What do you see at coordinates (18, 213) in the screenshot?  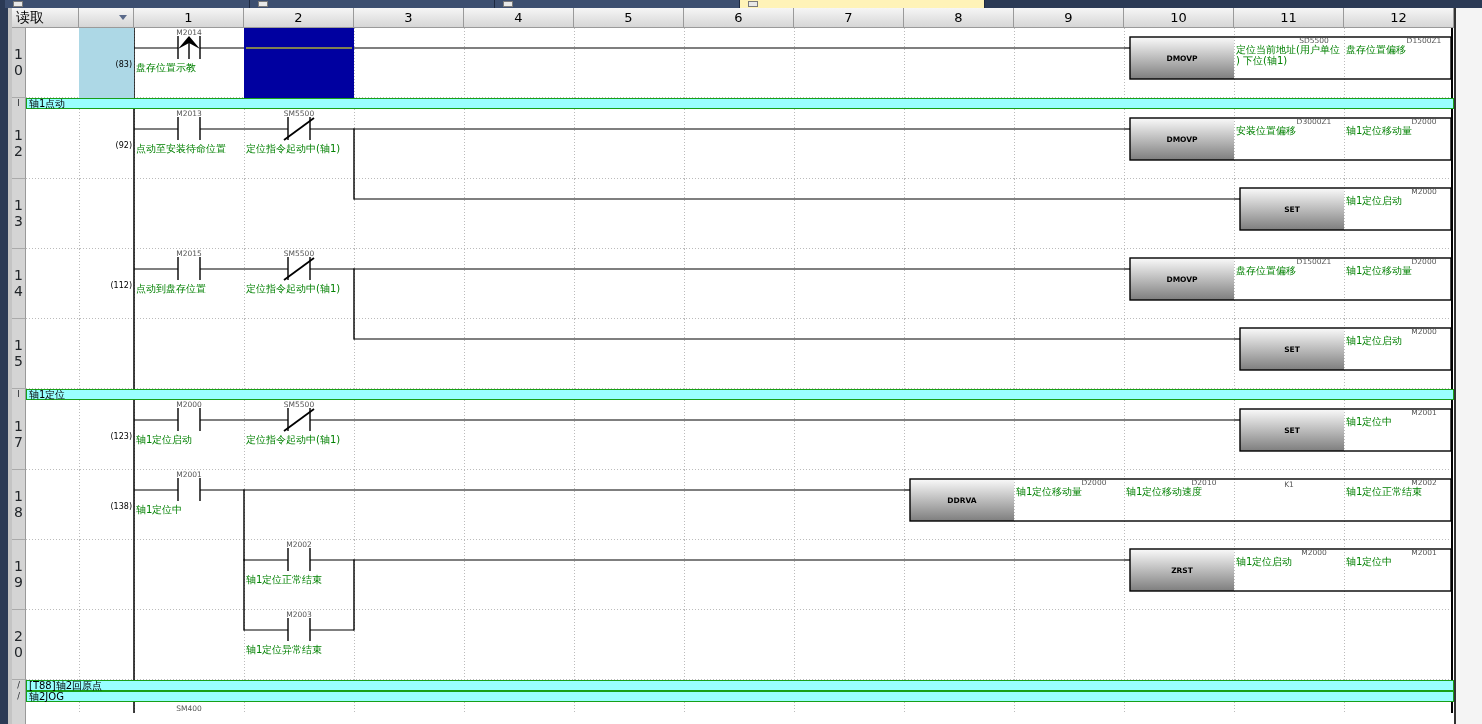 I see `row-number: 13` at bounding box center [18, 213].